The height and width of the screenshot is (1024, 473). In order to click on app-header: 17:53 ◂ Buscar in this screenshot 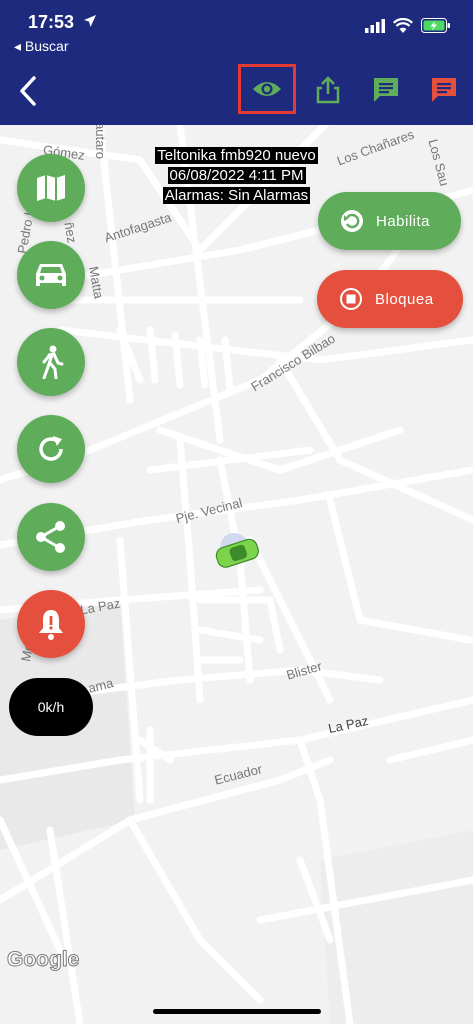, I will do `click(236, 62)`.